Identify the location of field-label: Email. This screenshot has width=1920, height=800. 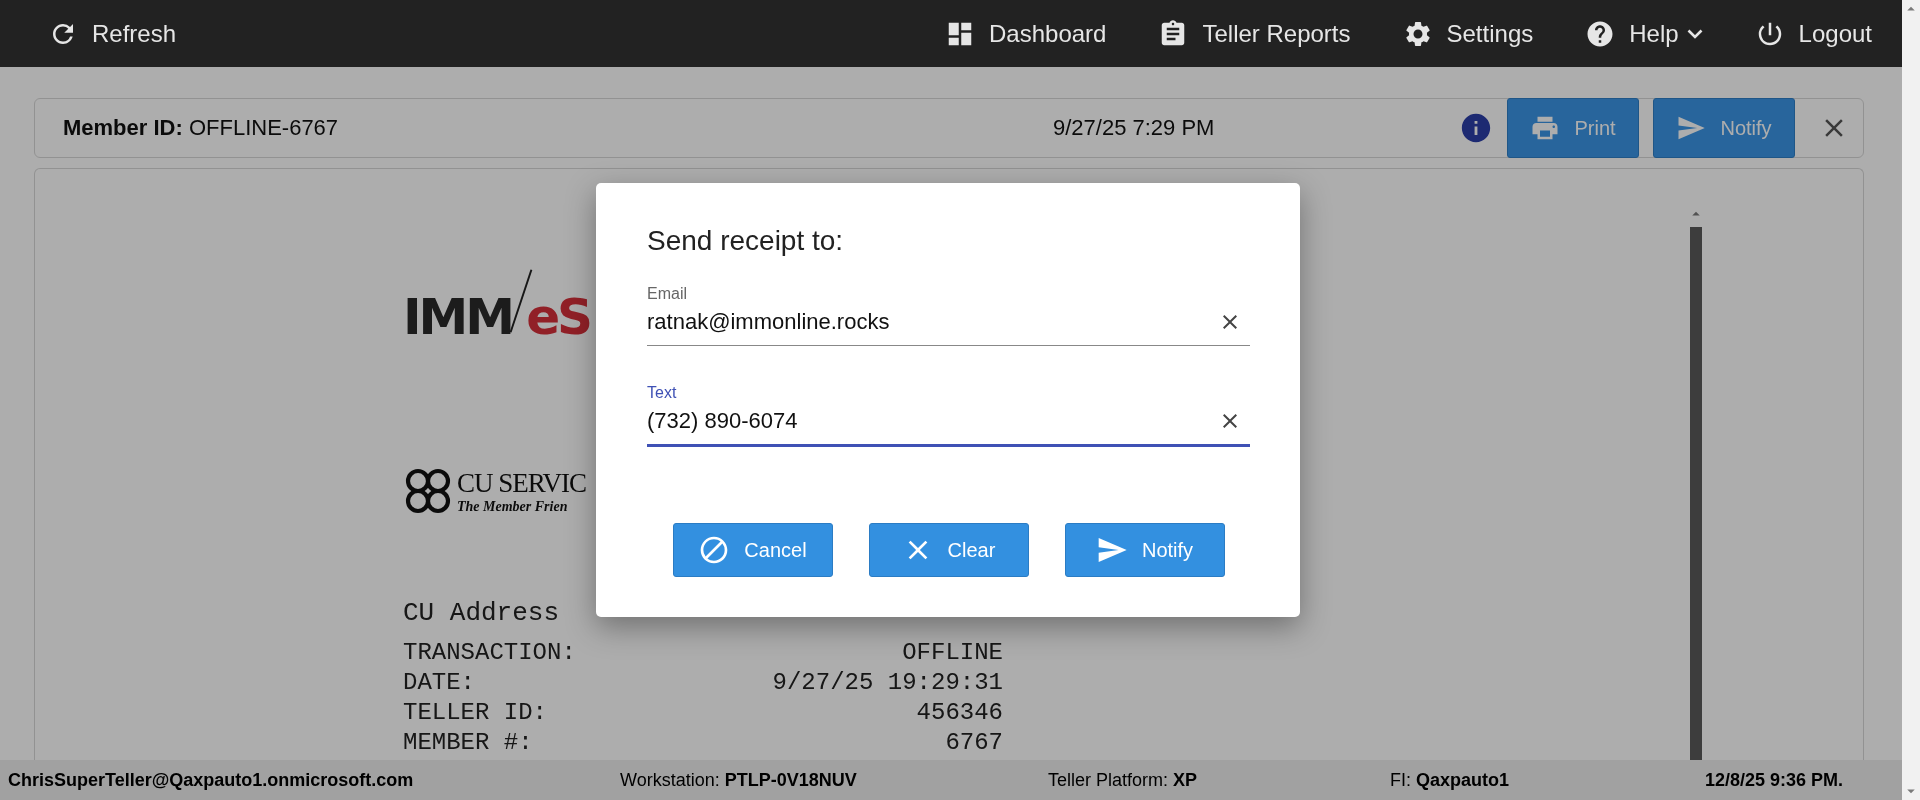
(667, 294).